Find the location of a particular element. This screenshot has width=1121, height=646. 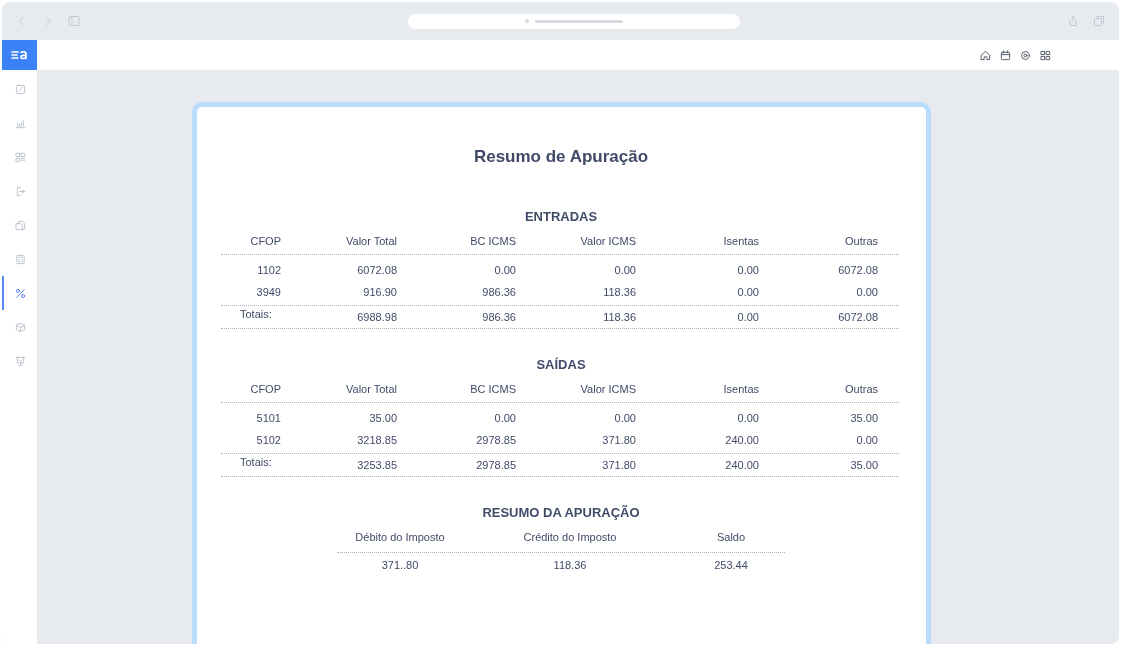

section-title: ENTRADAS is located at coordinates (561, 216).